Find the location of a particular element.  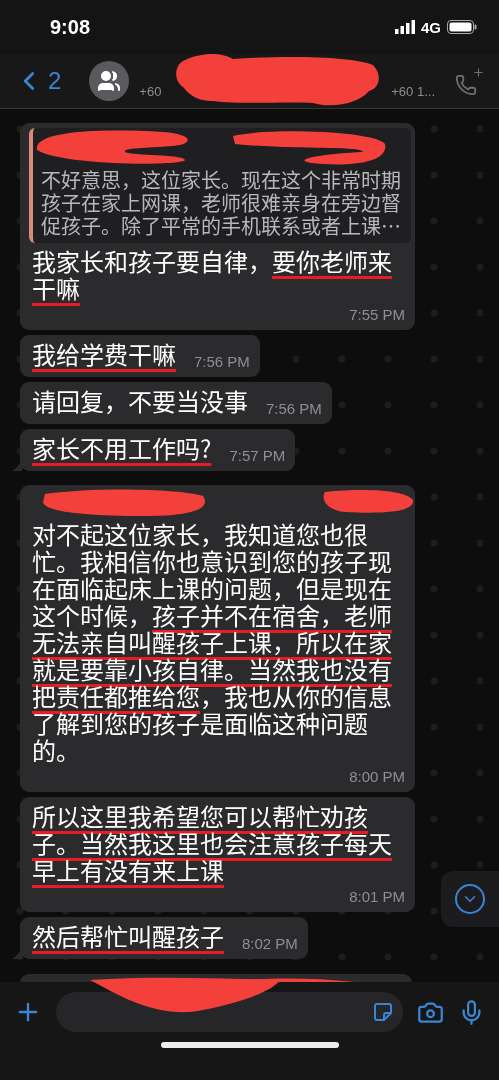

message-text: 然后帮忙叫醒孩子 is located at coordinates (127, 938).